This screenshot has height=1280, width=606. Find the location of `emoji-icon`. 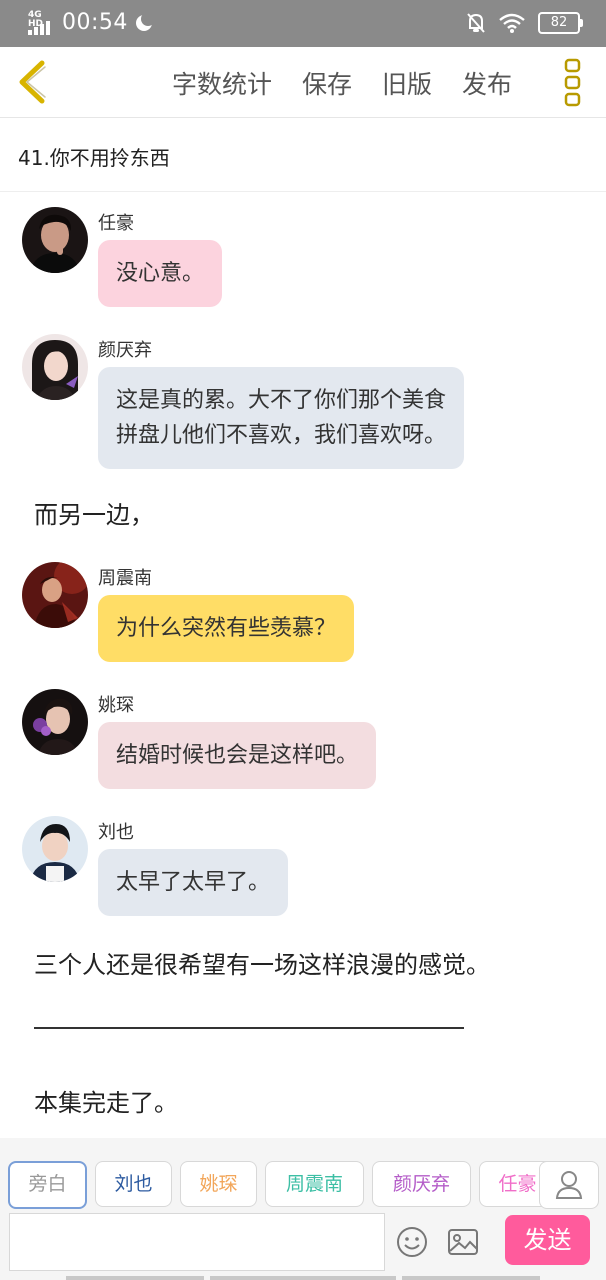

emoji-icon is located at coordinates (412, 1242).